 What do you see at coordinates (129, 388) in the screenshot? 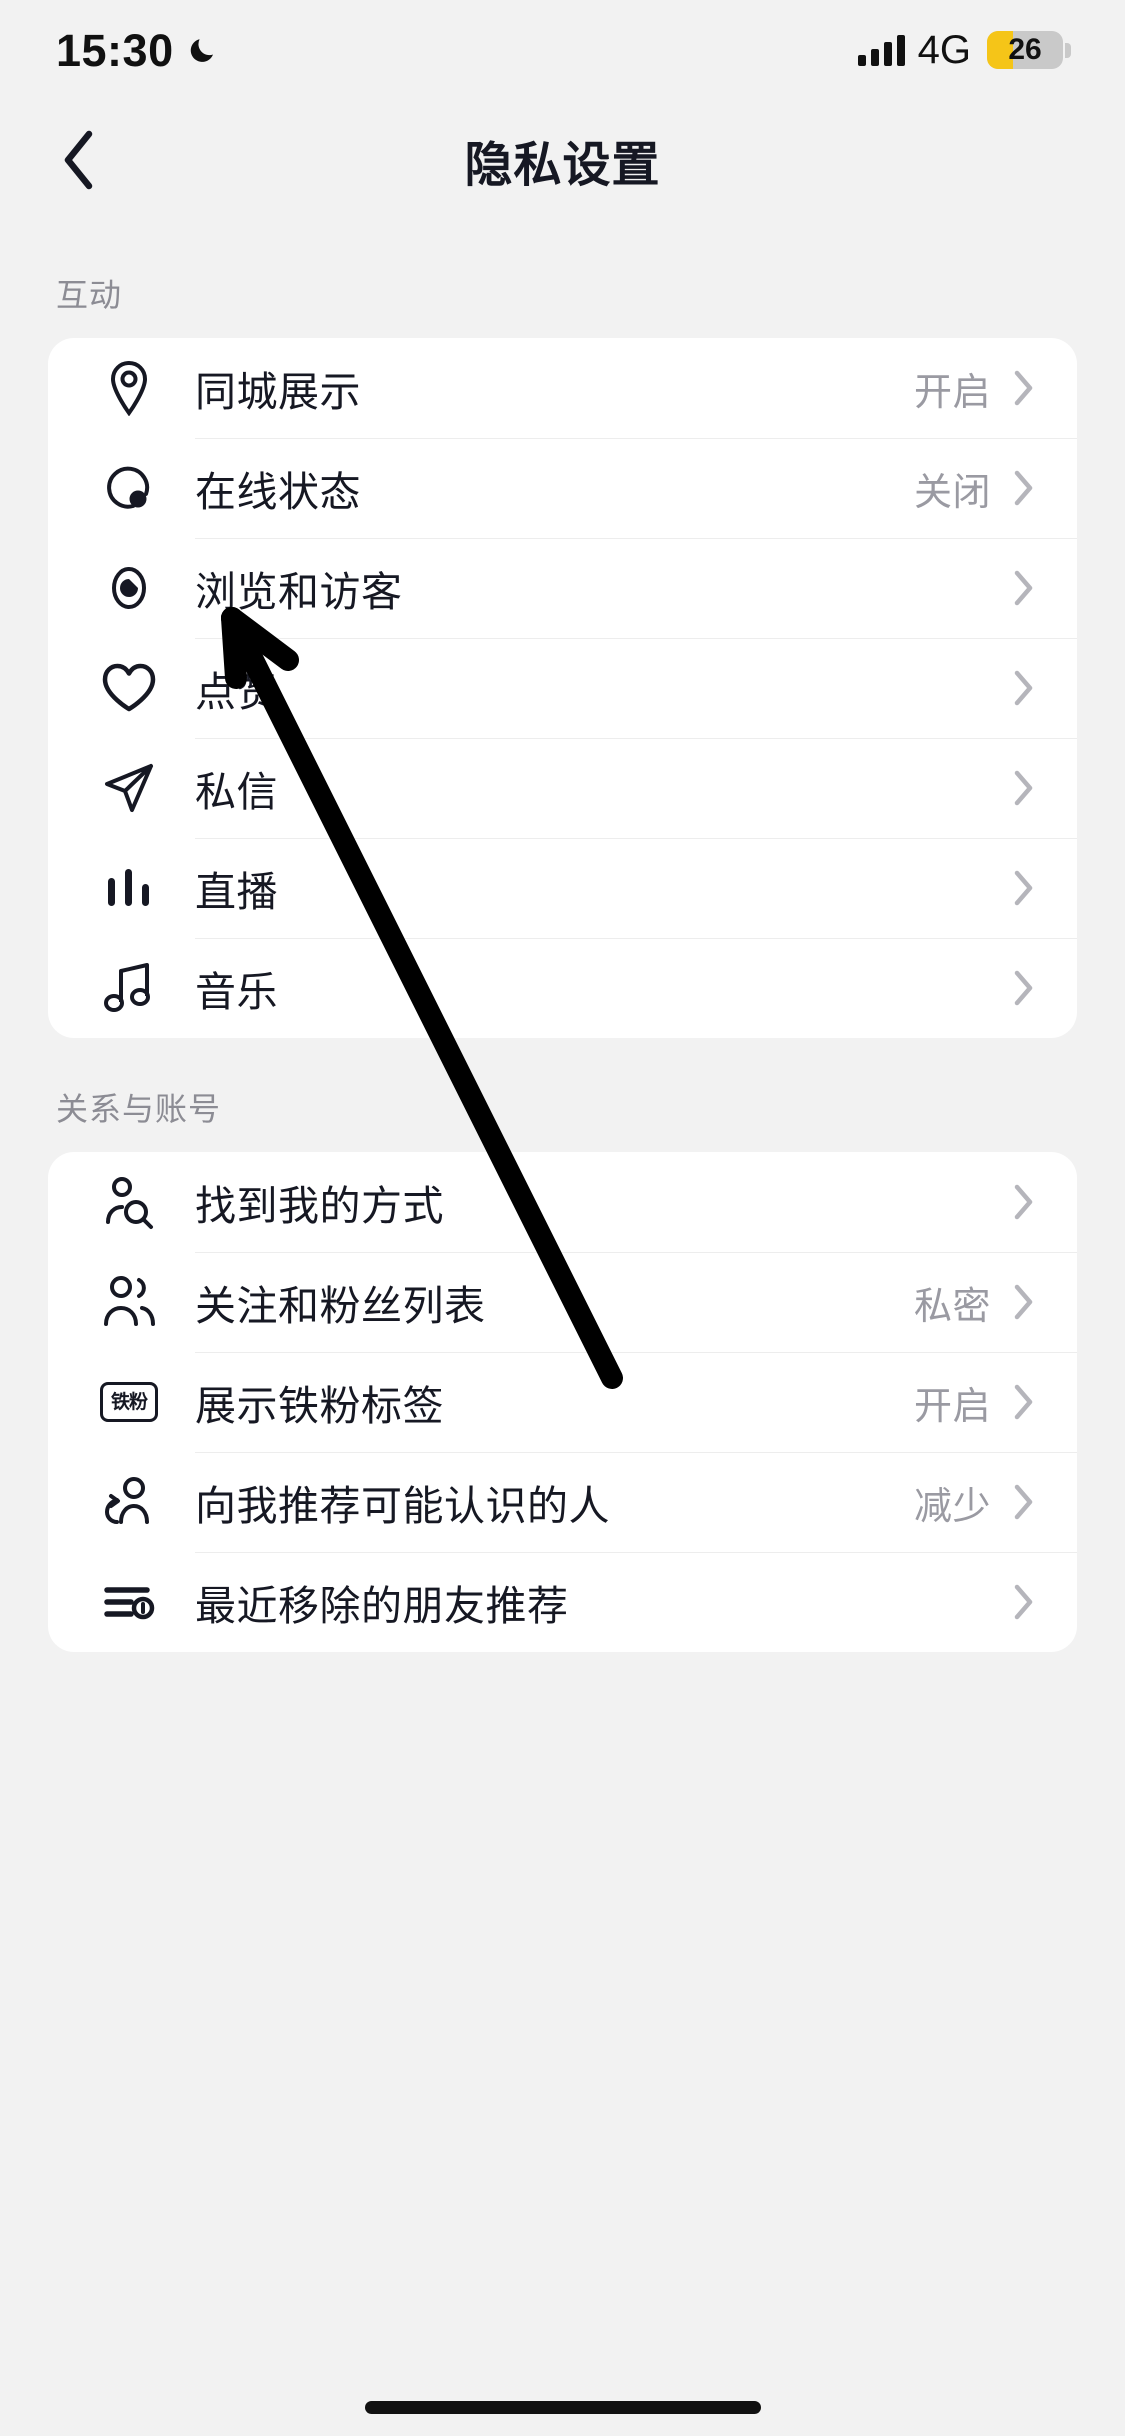
I see `location-pin-icon` at bounding box center [129, 388].